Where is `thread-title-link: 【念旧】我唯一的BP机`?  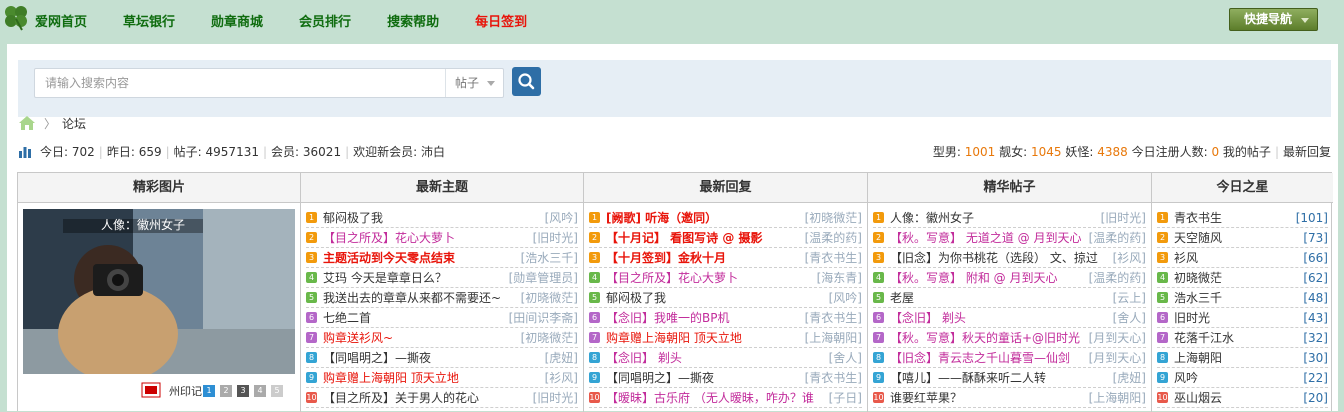
thread-title-link: 【念旧】我唯一的BP机 is located at coordinates (703, 317).